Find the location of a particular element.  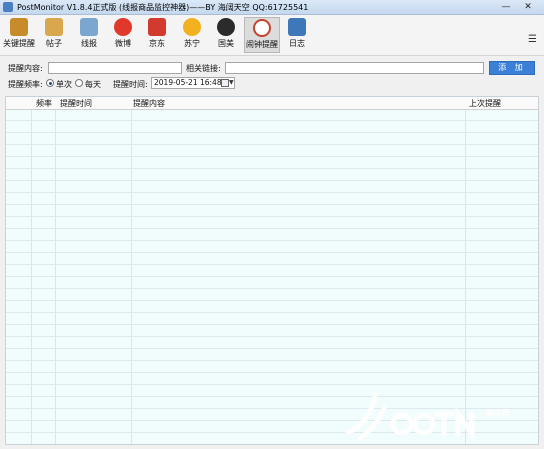

radio-daily is located at coordinates (79, 83).